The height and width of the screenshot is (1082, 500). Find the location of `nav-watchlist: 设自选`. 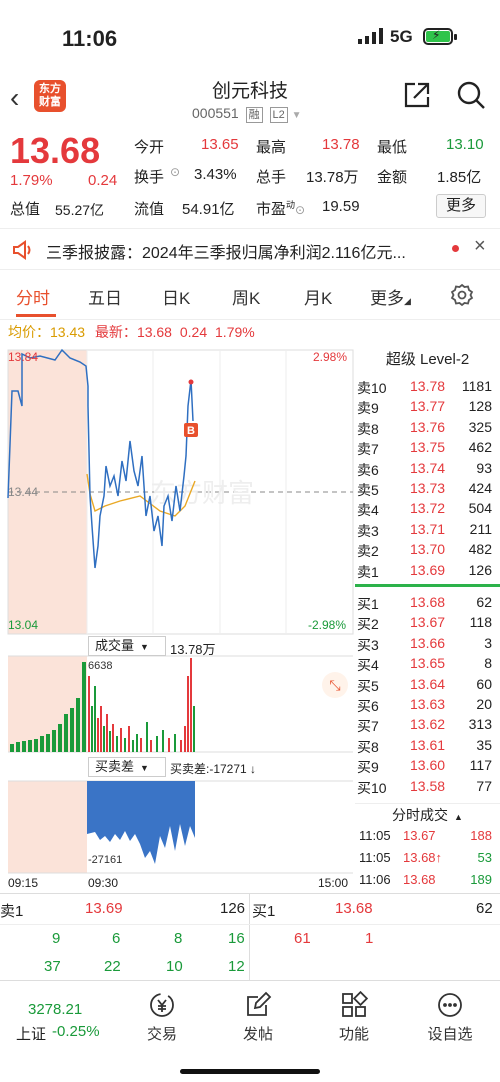

nav-watchlist: 设自选 is located at coordinates (450, 1017).